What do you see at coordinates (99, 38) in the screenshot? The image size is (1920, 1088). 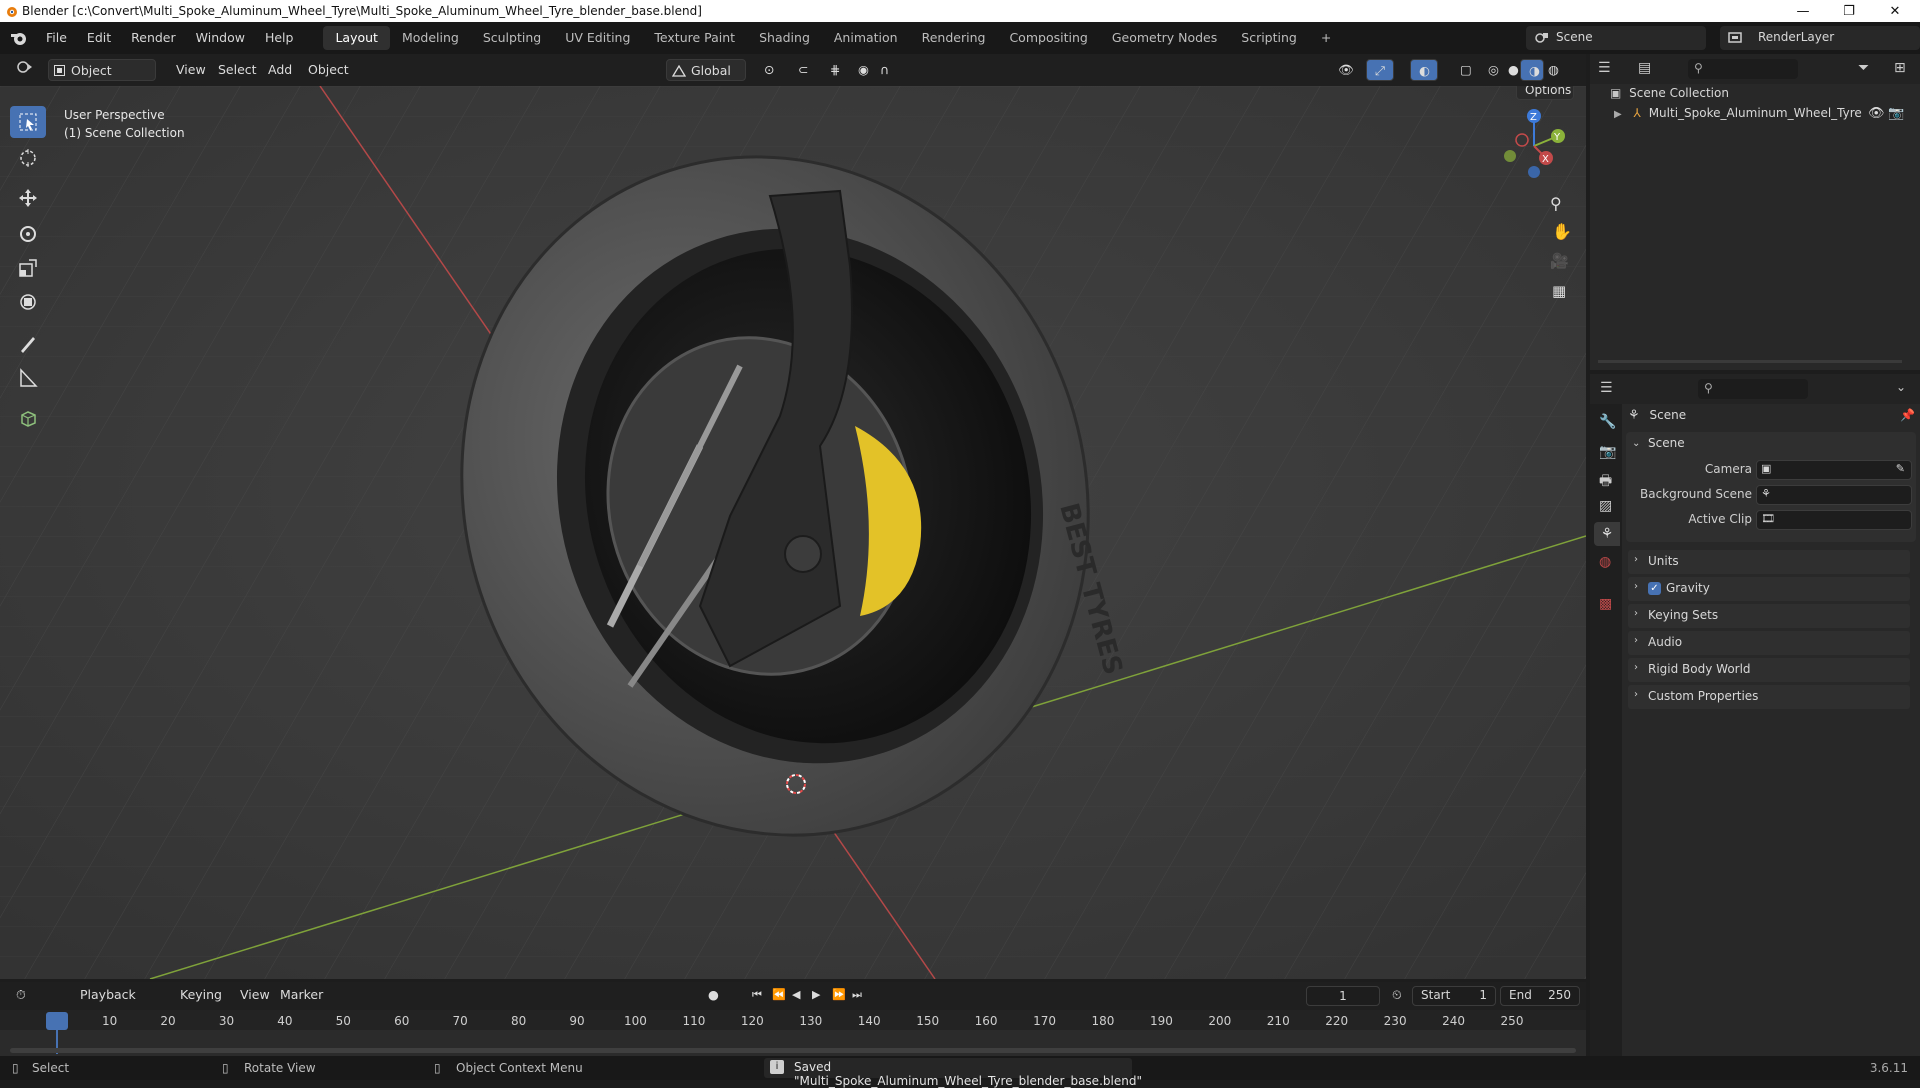 I see `menu-edit: Edit` at bounding box center [99, 38].